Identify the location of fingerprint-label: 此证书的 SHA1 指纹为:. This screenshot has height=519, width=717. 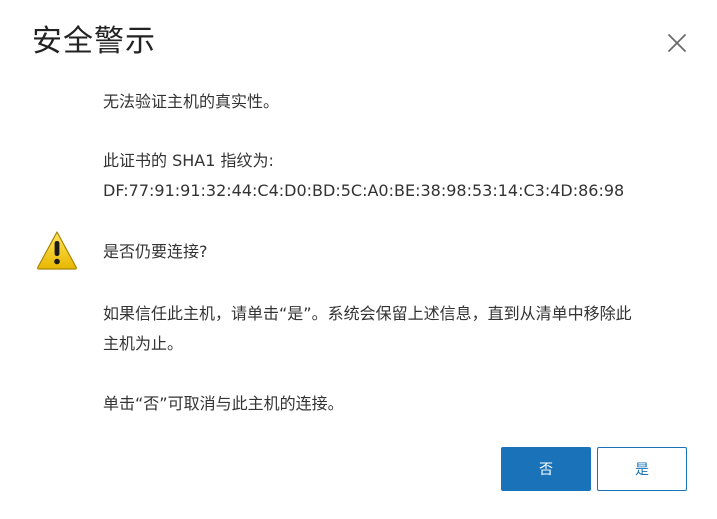
(188, 160).